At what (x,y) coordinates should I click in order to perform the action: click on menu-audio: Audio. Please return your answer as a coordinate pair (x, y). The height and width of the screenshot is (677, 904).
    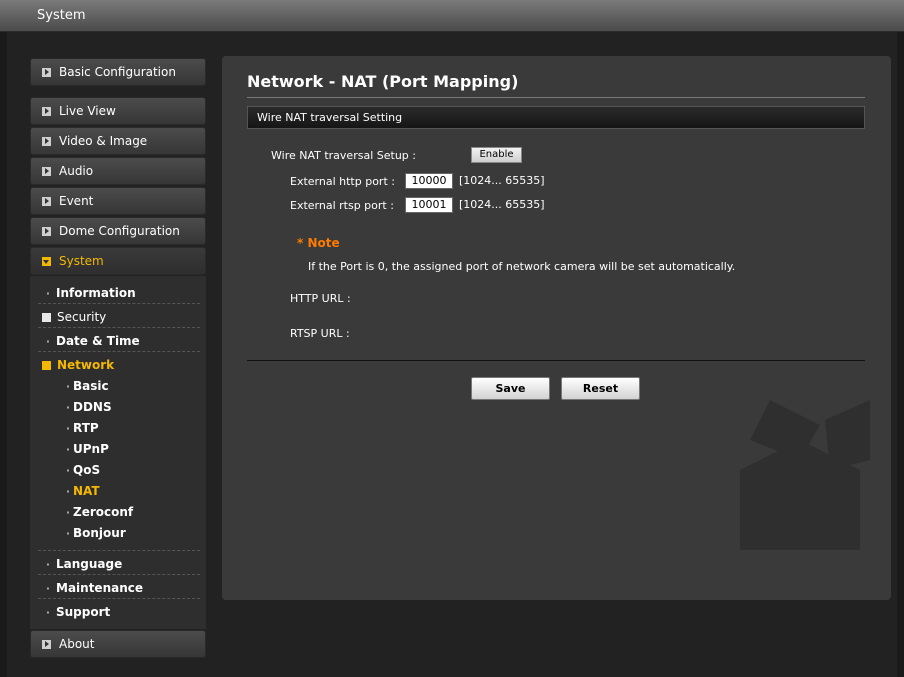
    Looking at the image, I should click on (118, 171).